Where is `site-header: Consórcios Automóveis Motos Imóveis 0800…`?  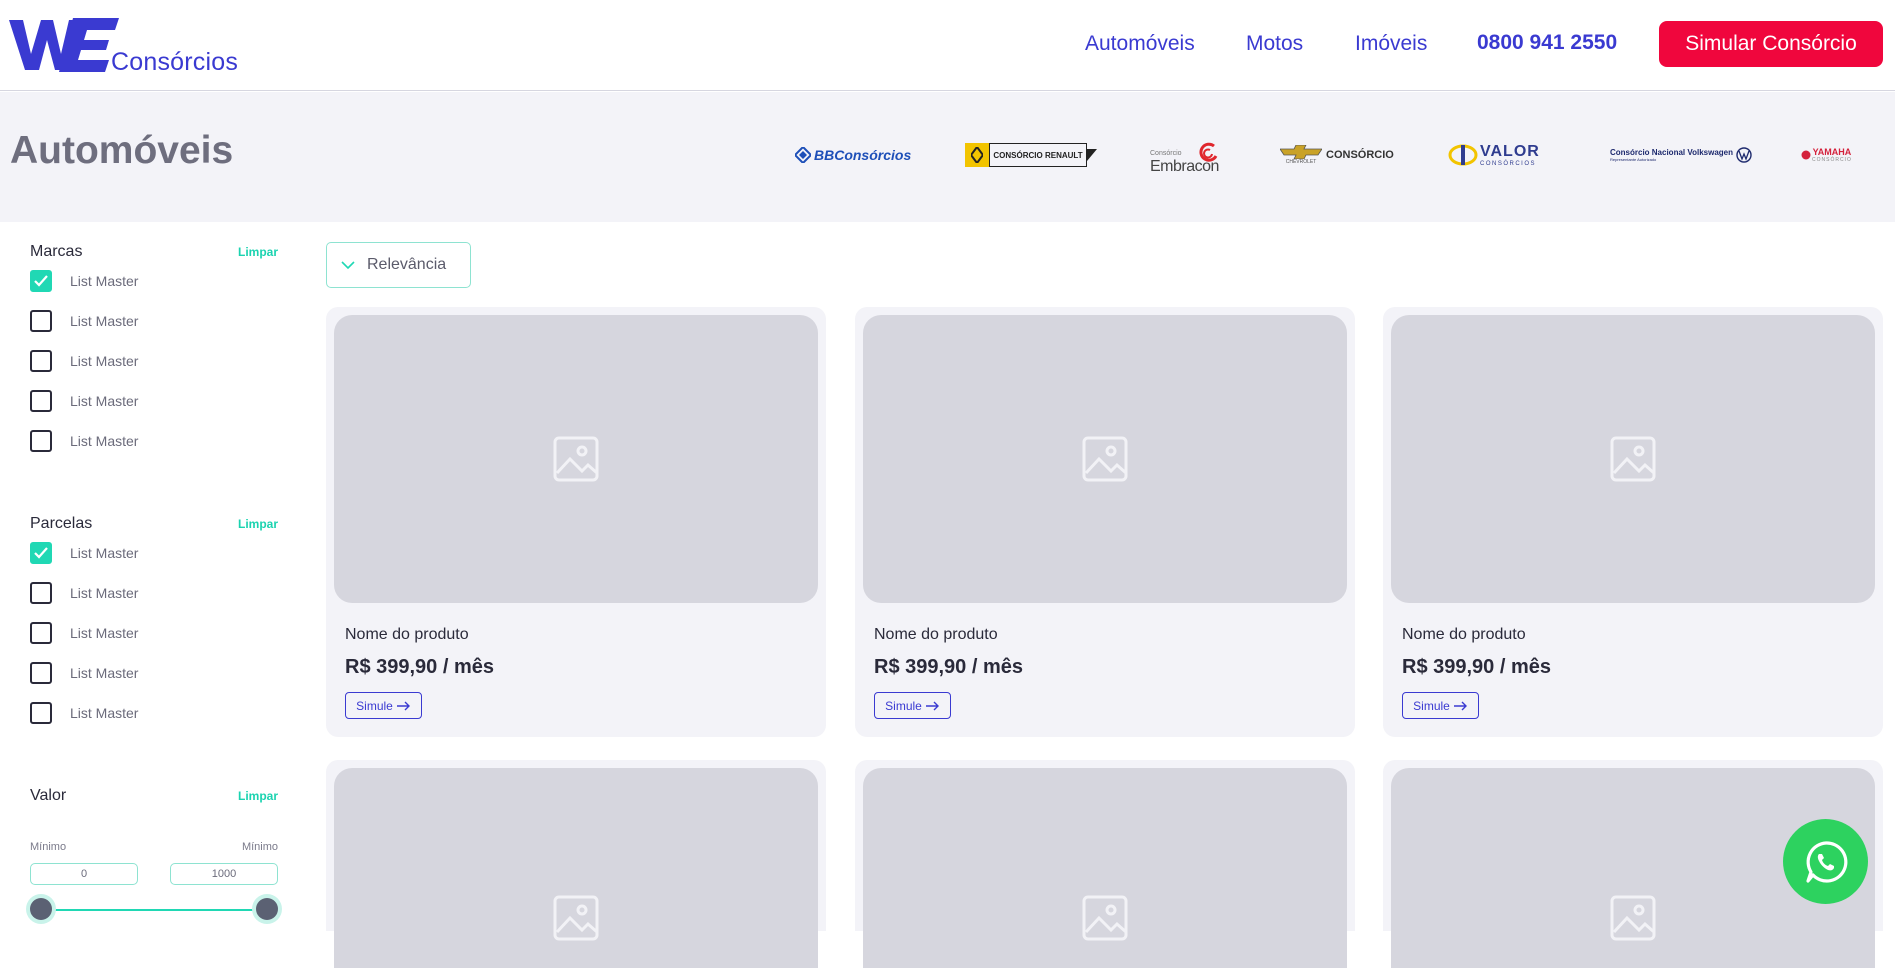
site-header: Consórcios Automóveis Motos Imóveis 0800… is located at coordinates (947, 45).